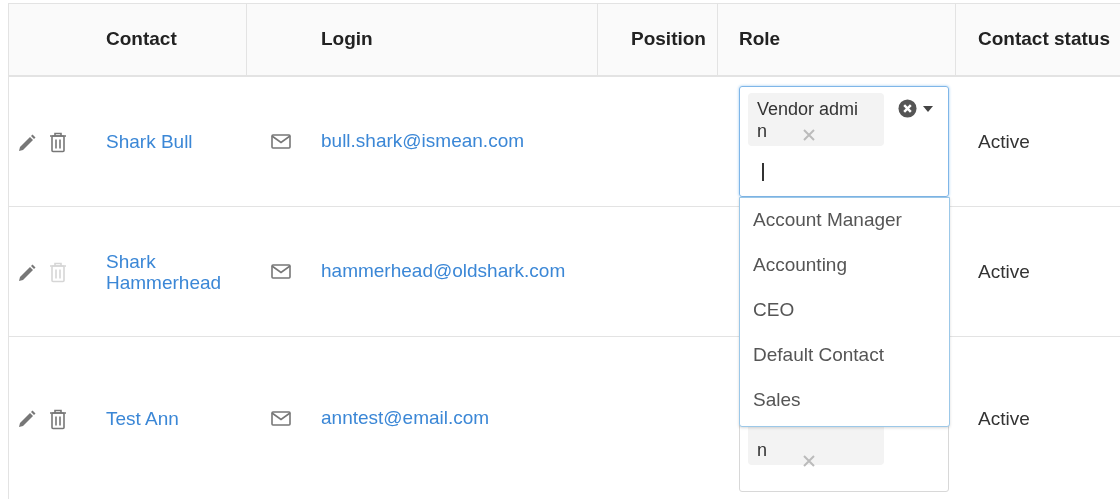 The height and width of the screenshot is (499, 1120). I want to click on role-tag: Vendor admin, so click(816, 119).